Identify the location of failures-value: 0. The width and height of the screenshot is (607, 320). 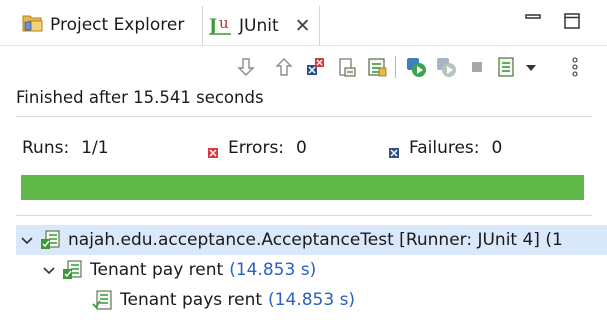
(497, 148).